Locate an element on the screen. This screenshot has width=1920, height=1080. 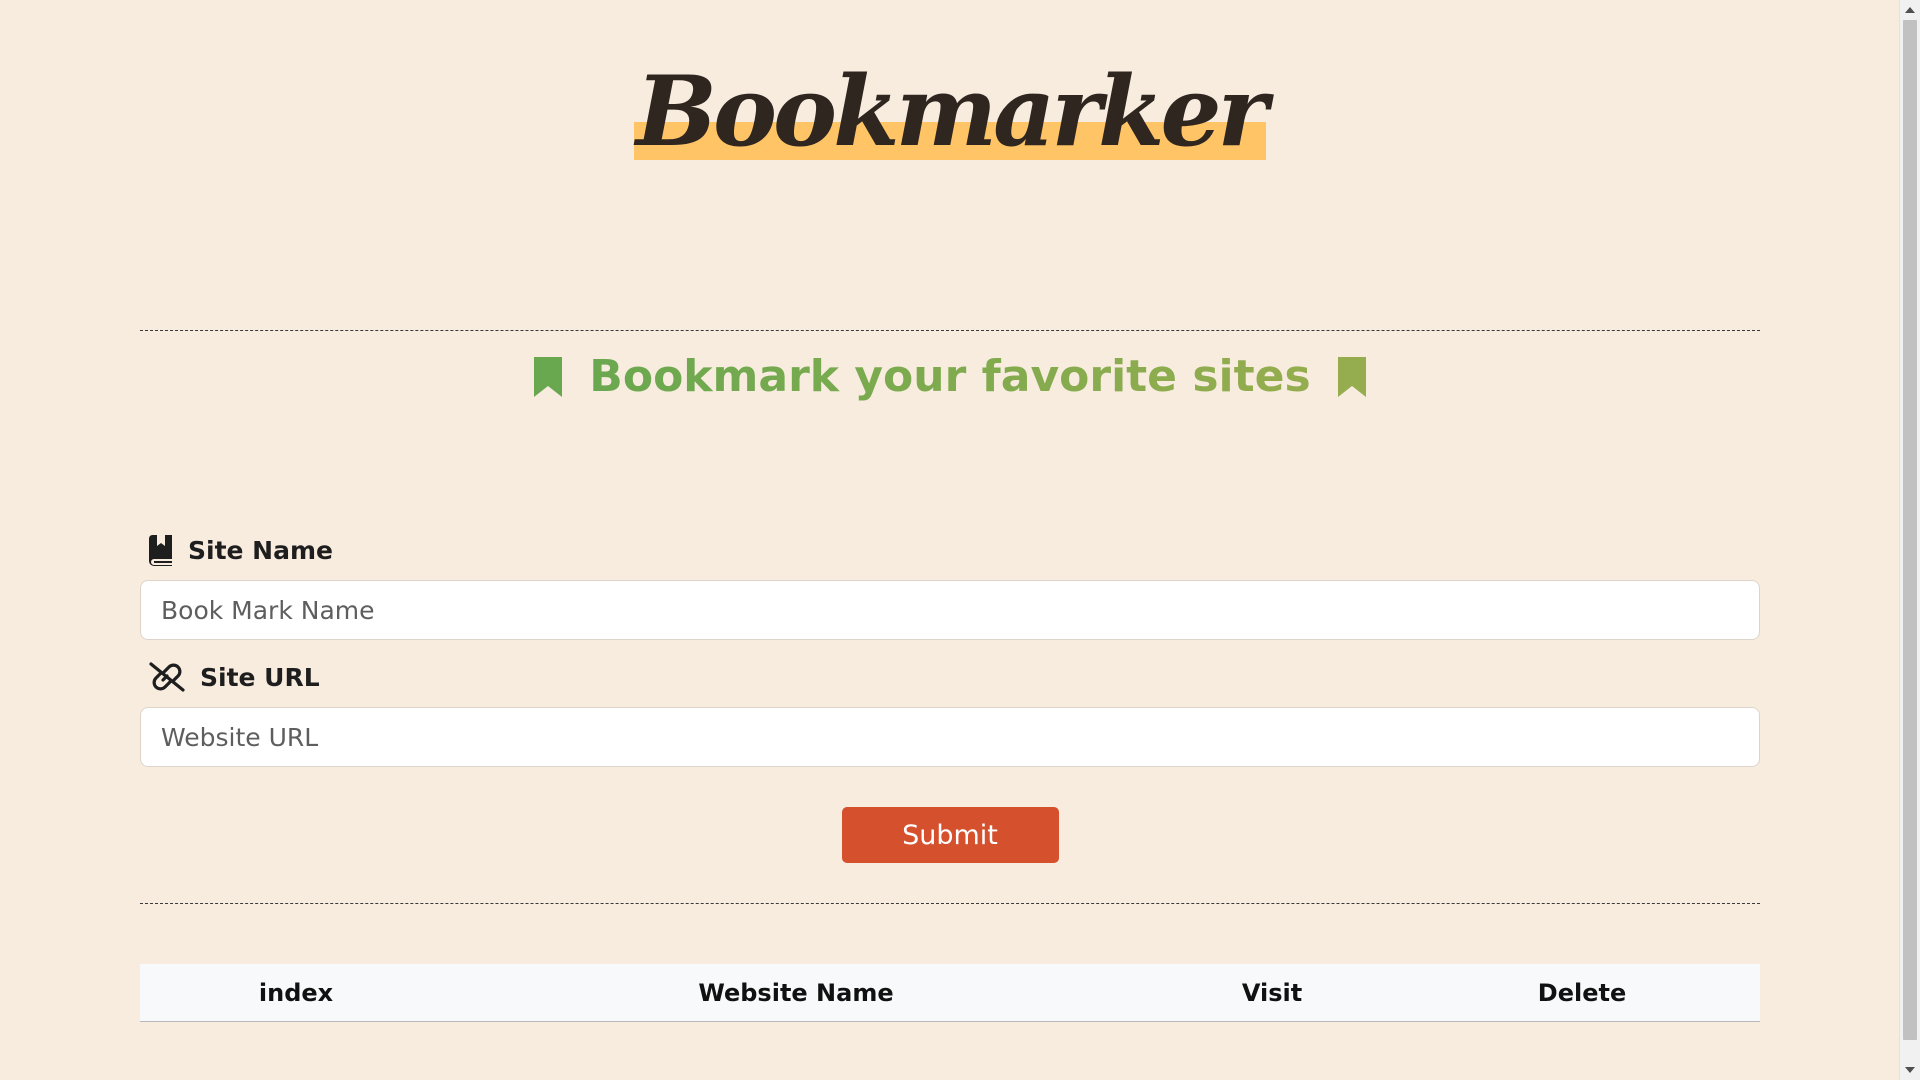
logo-container: Bookmarker is located at coordinates (950, 110).